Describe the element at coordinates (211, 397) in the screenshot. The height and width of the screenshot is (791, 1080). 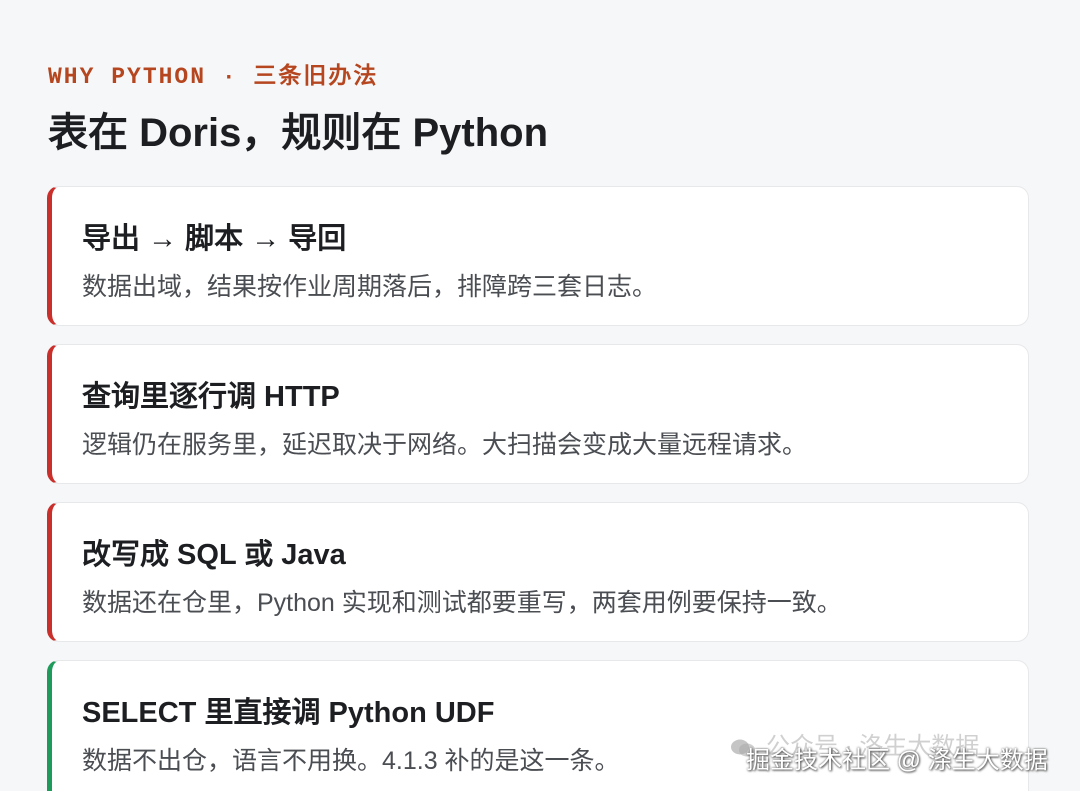
I see `card-title: 查询里逐行调 HTTP` at that location.